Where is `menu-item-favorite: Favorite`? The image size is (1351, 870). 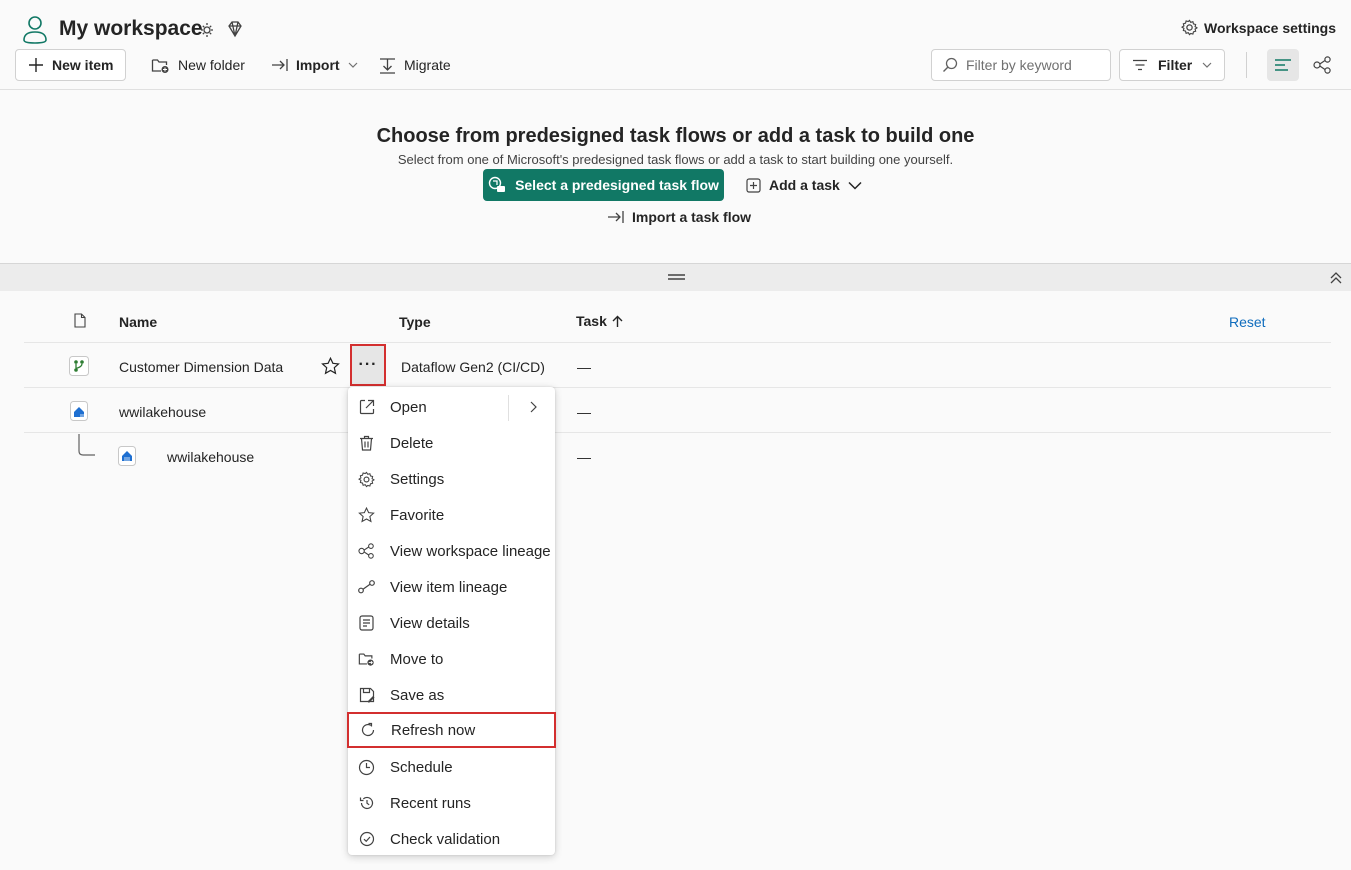
menu-item-favorite: Favorite is located at coordinates (451, 515).